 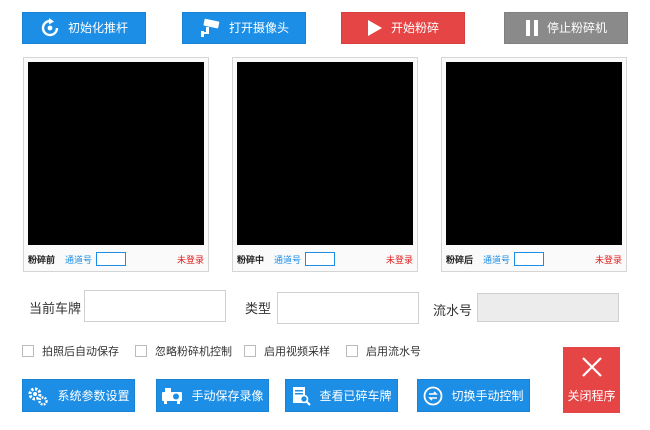 I want to click on channel-input-after, so click(x=529, y=259).